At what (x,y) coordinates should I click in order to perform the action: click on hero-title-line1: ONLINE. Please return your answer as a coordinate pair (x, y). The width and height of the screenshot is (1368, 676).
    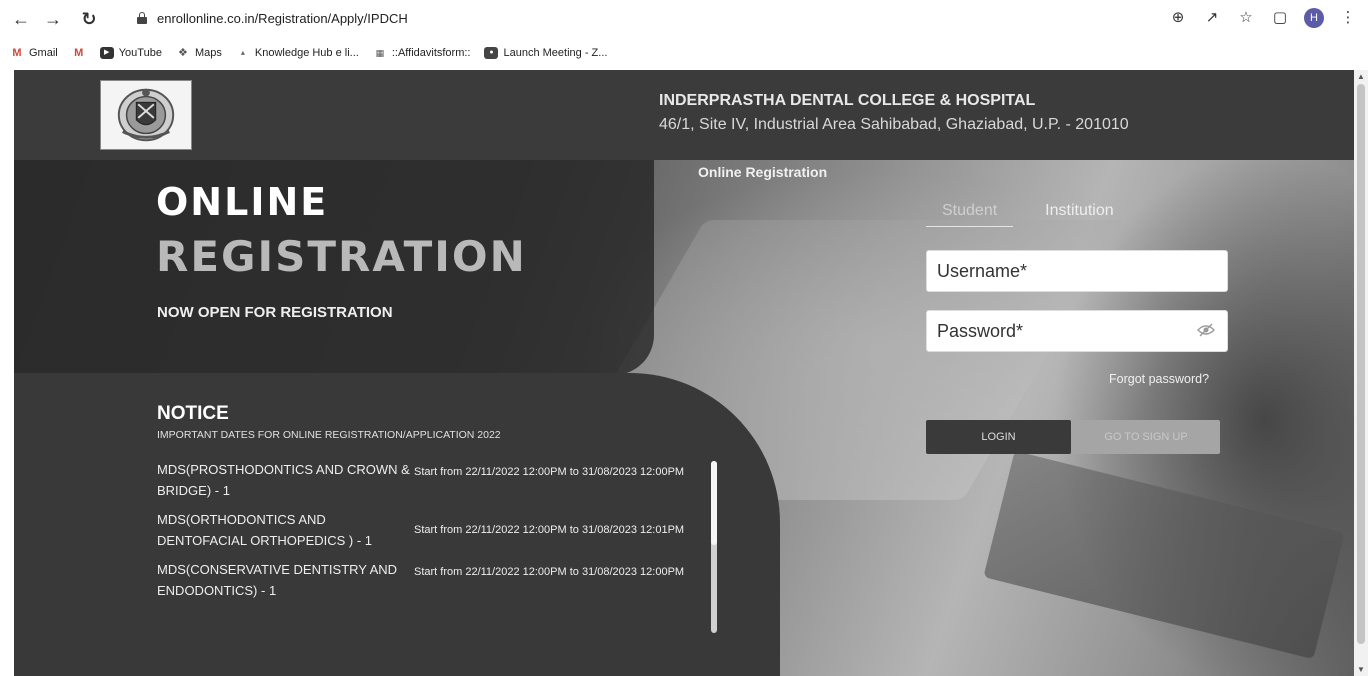
    Looking at the image, I should click on (242, 202).